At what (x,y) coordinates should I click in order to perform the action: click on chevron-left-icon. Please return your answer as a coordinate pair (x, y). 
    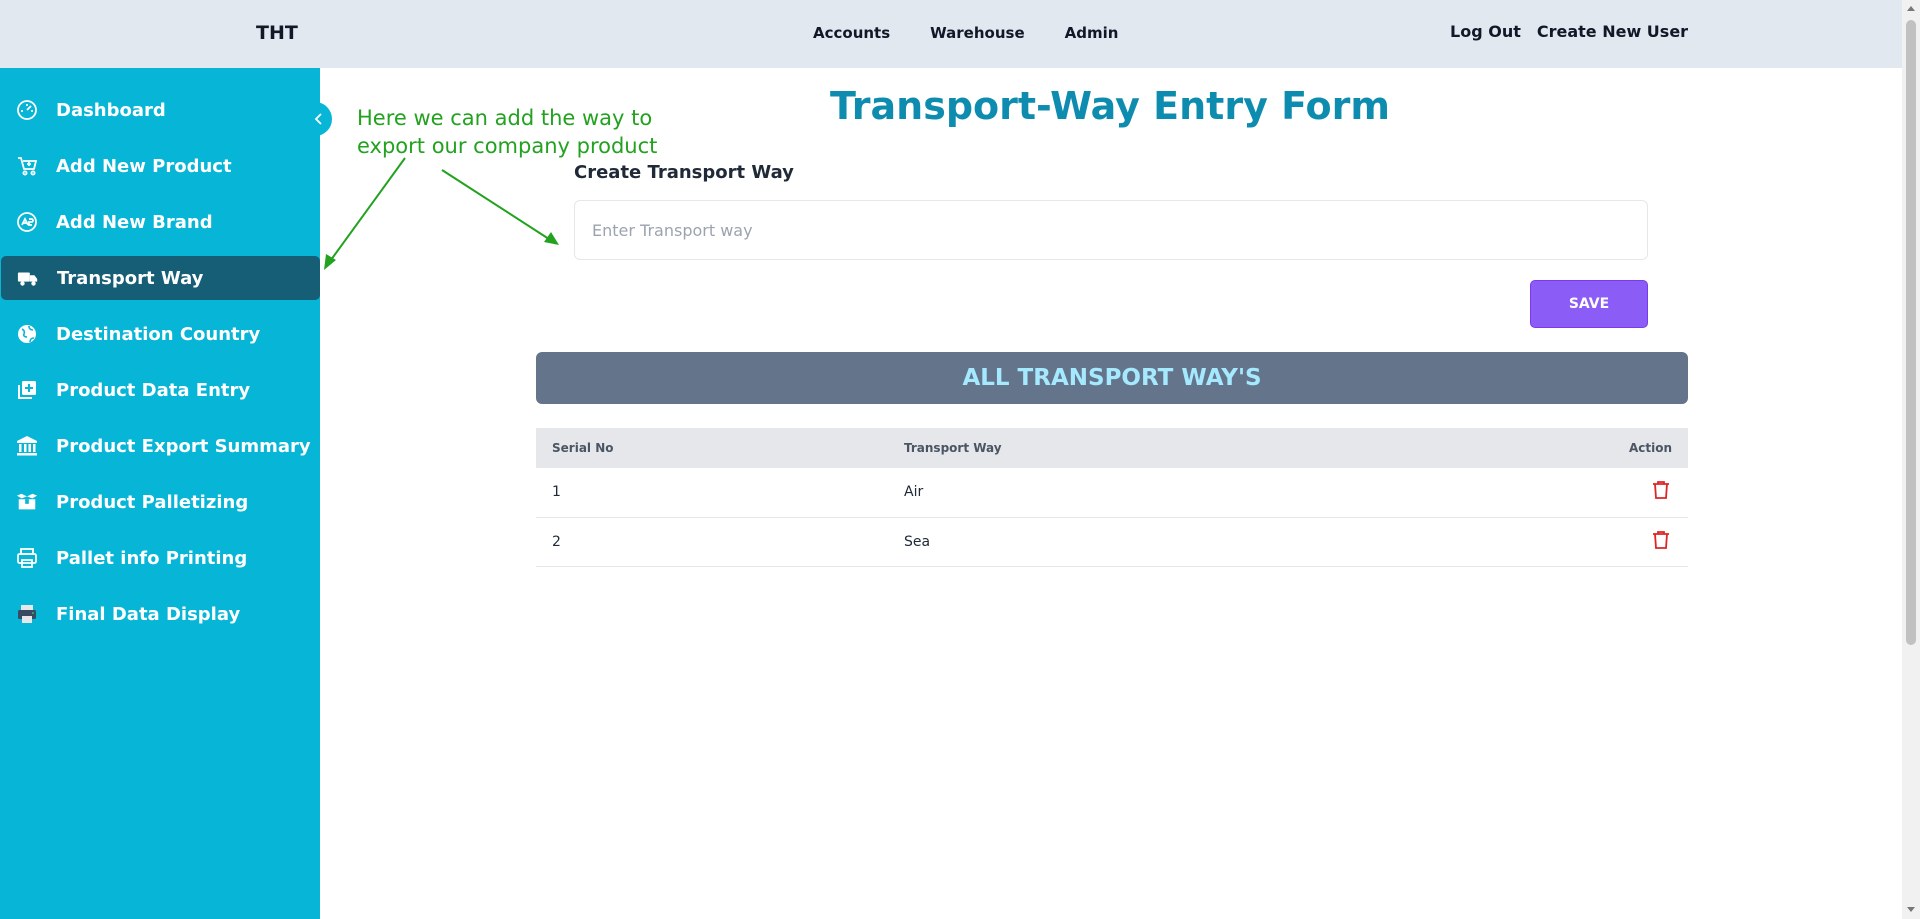
    Looking at the image, I should click on (318, 119).